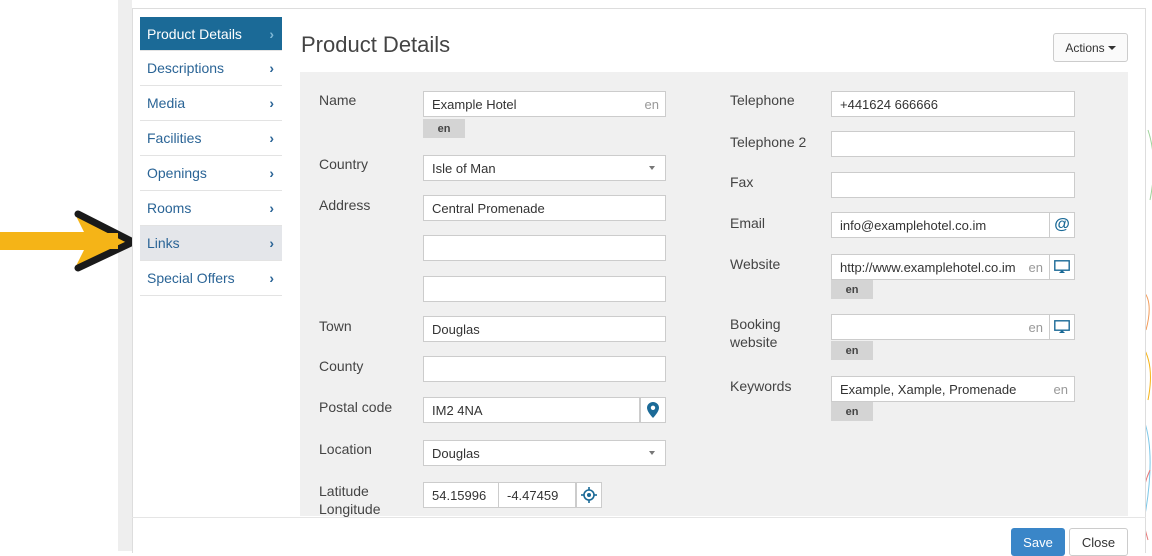  I want to click on country-value: Isle of Man, so click(464, 168).